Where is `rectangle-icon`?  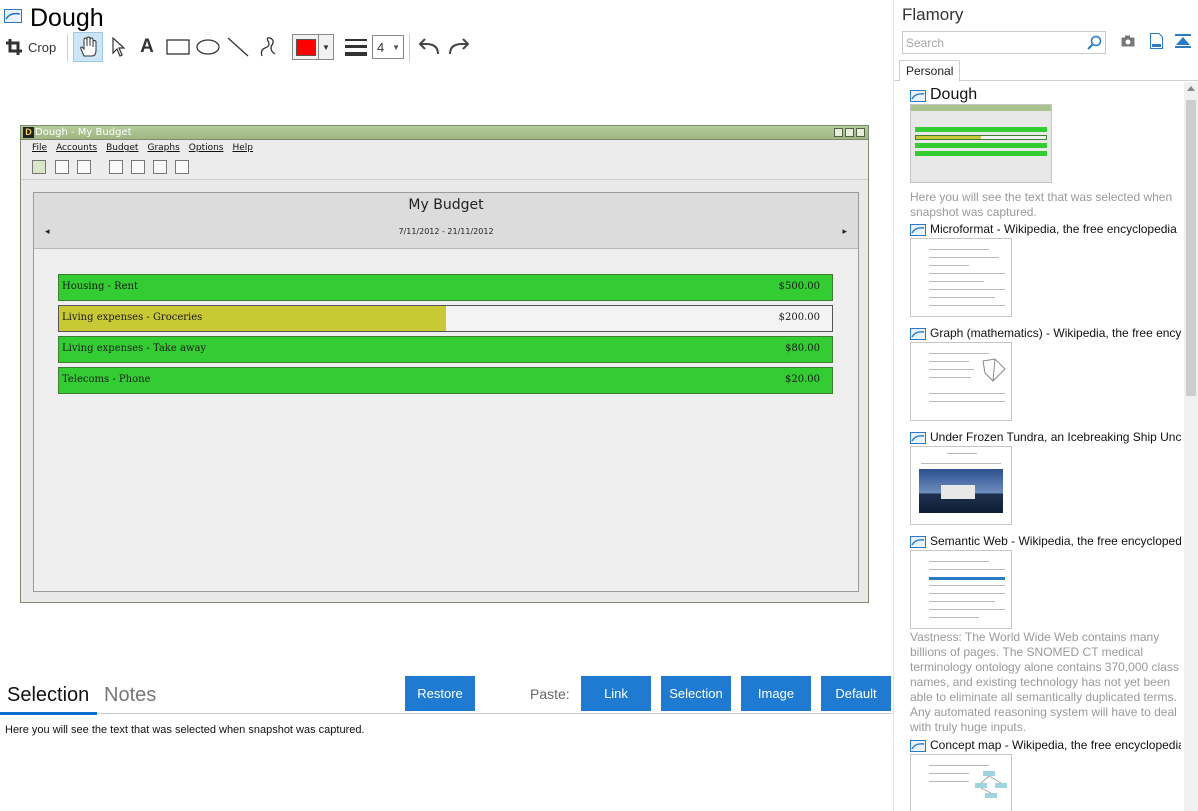
rectangle-icon is located at coordinates (178, 47).